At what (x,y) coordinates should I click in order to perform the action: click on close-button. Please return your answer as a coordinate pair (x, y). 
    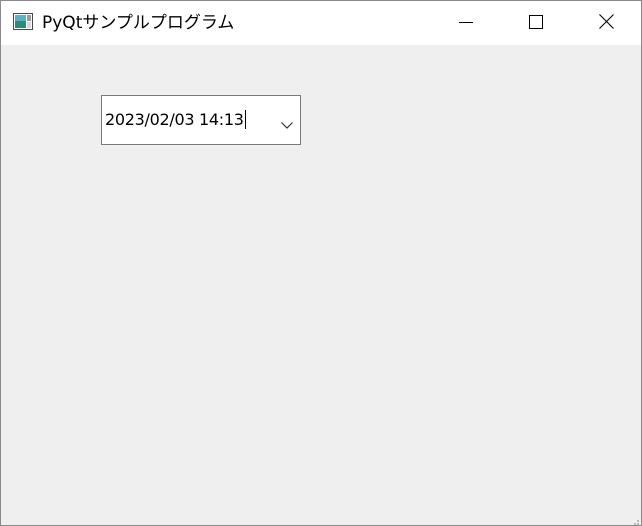
    Looking at the image, I should click on (606, 23).